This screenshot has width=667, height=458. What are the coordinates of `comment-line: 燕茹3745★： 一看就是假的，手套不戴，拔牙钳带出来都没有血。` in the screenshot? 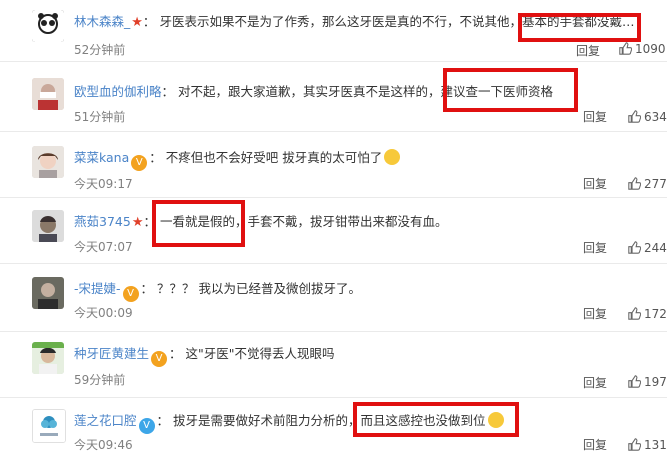 It's located at (261, 222).